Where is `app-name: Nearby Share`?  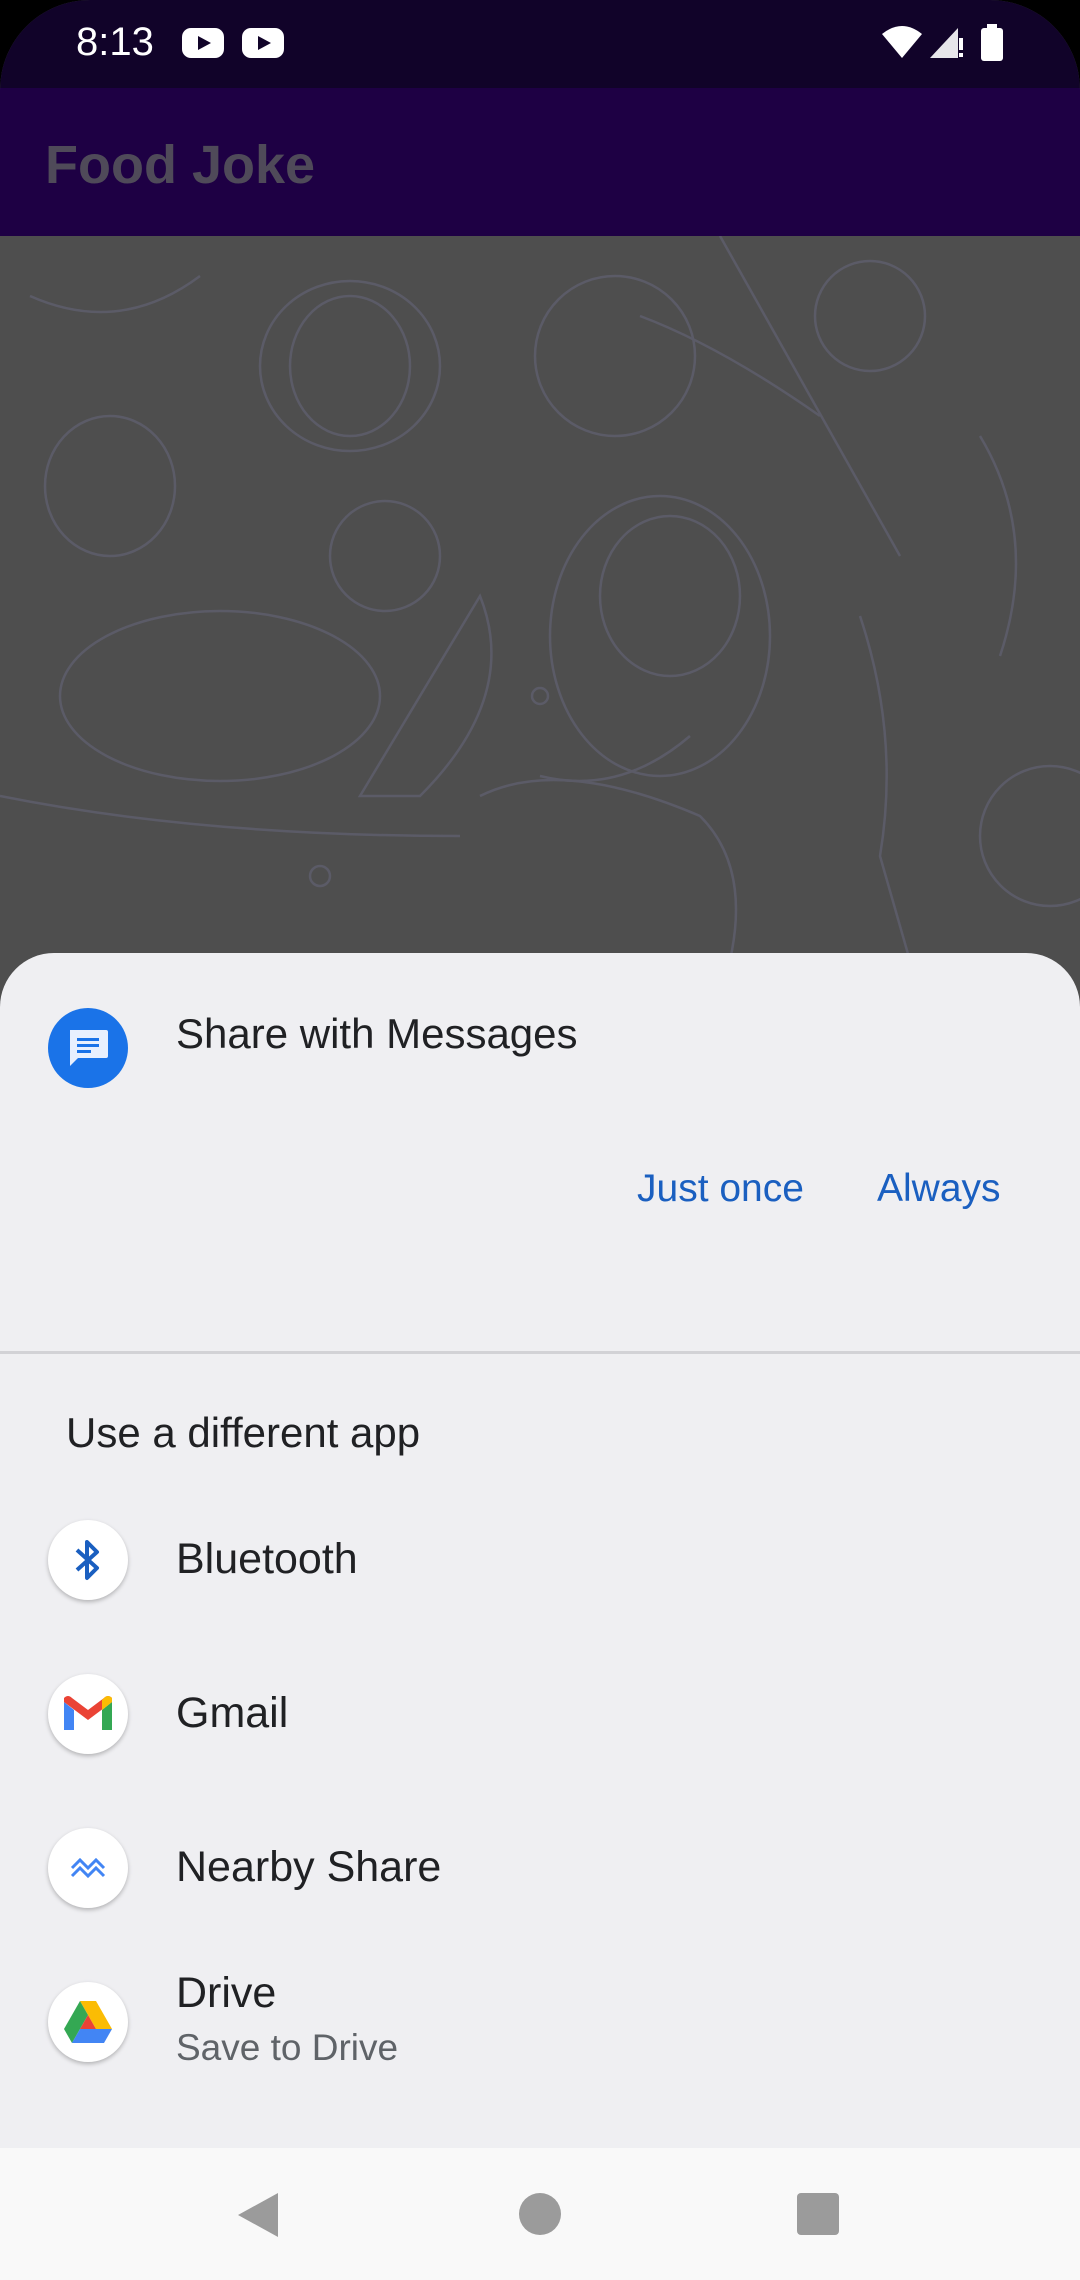
app-name: Nearby Share is located at coordinates (309, 1867).